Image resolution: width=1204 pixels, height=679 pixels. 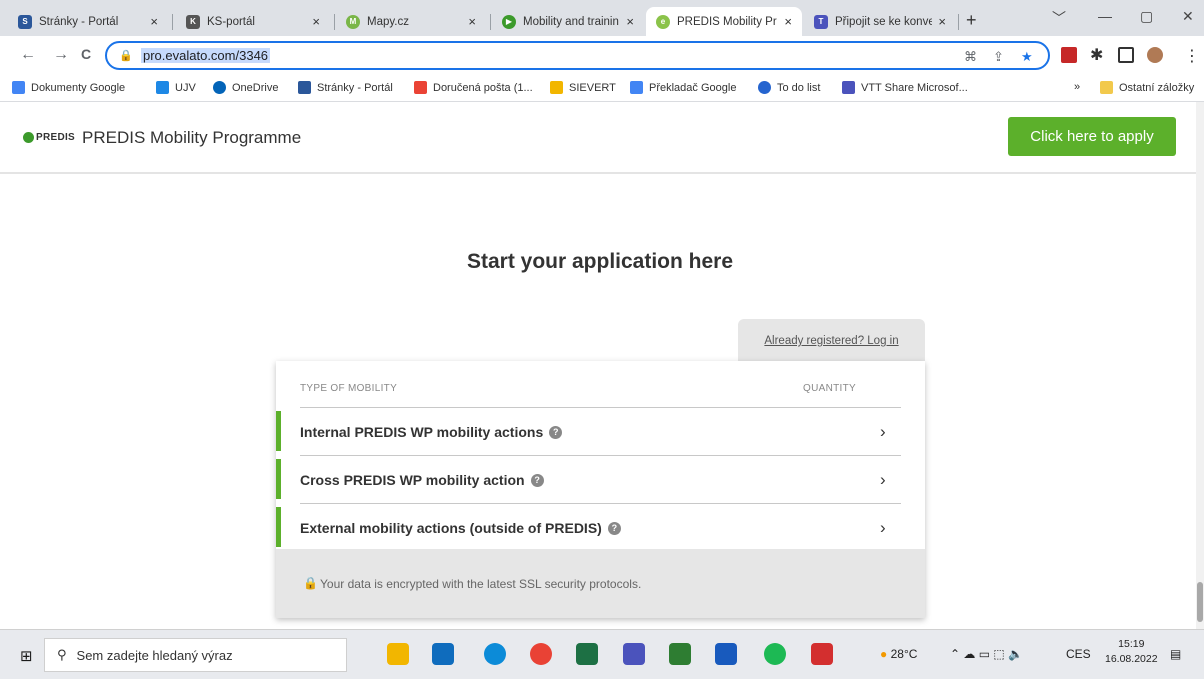 What do you see at coordinates (28, 55) in the screenshot?
I see `back-button: ←` at bounding box center [28, 55].